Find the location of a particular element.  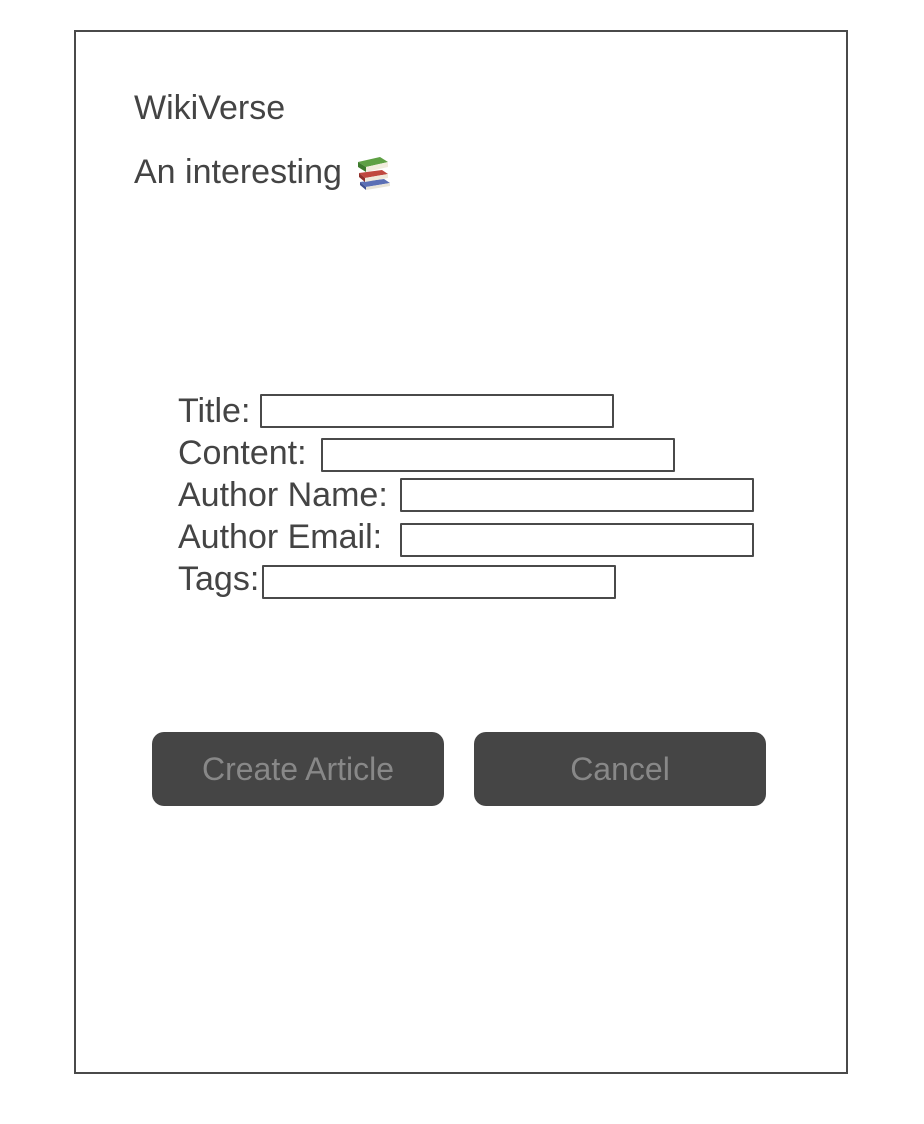

tags-input is located at coordinates (439, 582).